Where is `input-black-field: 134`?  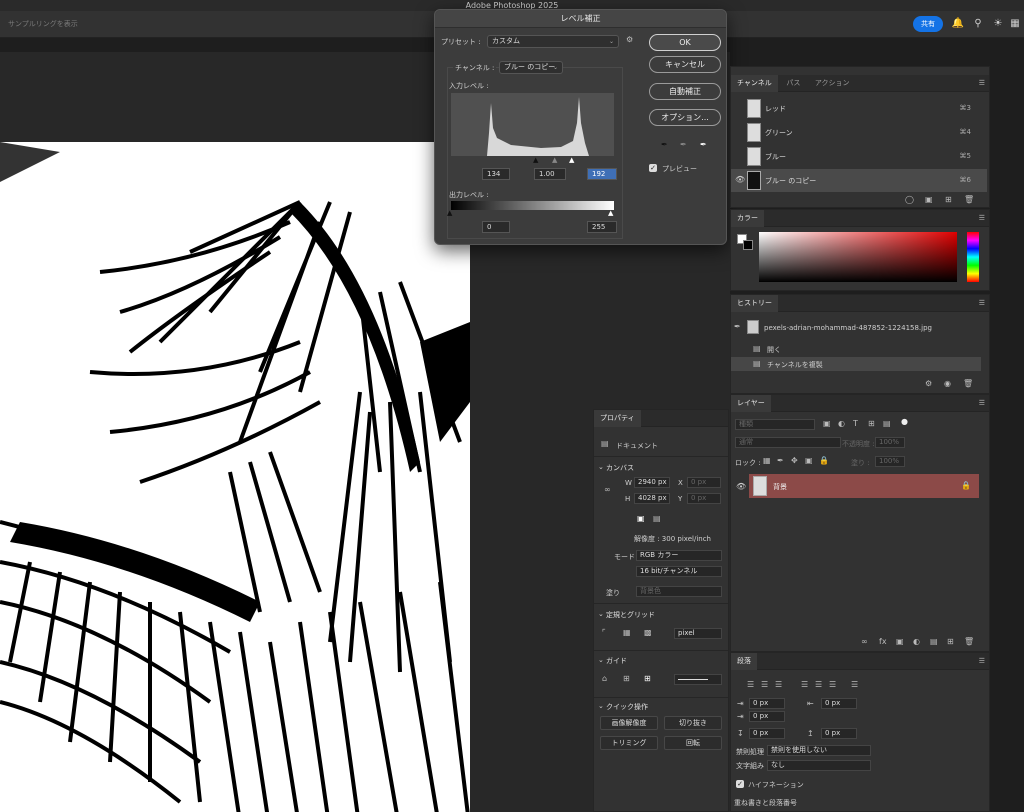
input-black-field: 134 is located at coordinates (496, 174).